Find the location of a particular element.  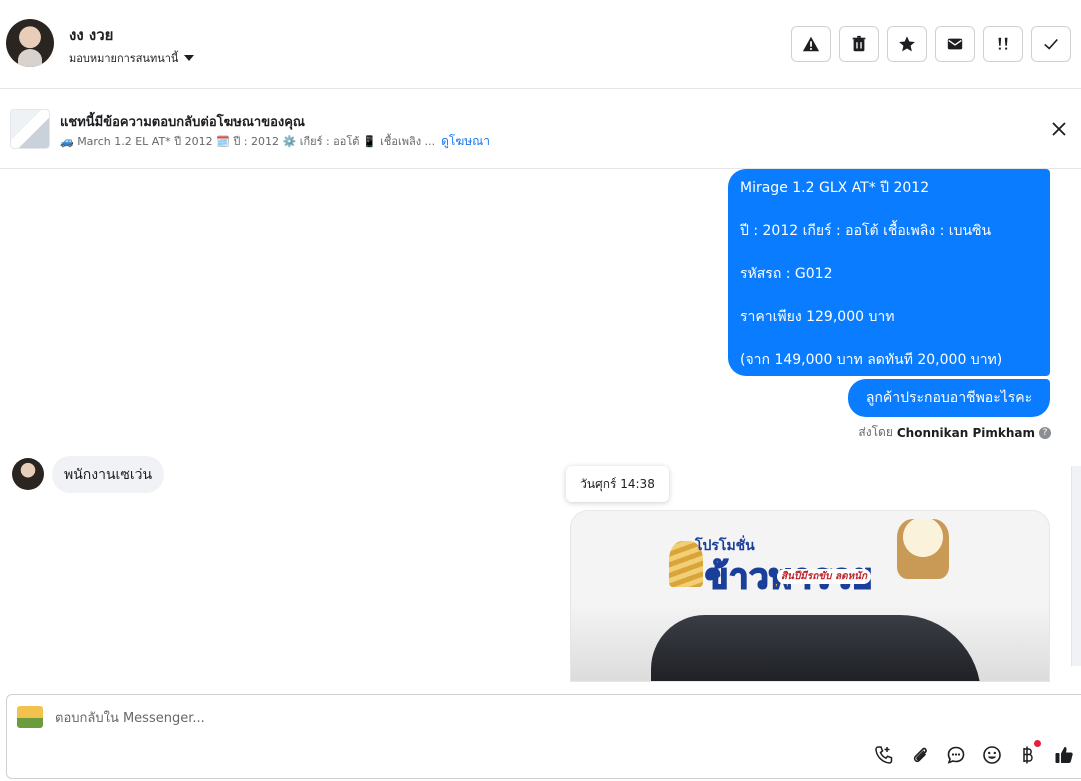

outgoing-message-bubble: ลูกค้าประกอบอาชีพอะไรคะ is located at coordinates (949, 398).